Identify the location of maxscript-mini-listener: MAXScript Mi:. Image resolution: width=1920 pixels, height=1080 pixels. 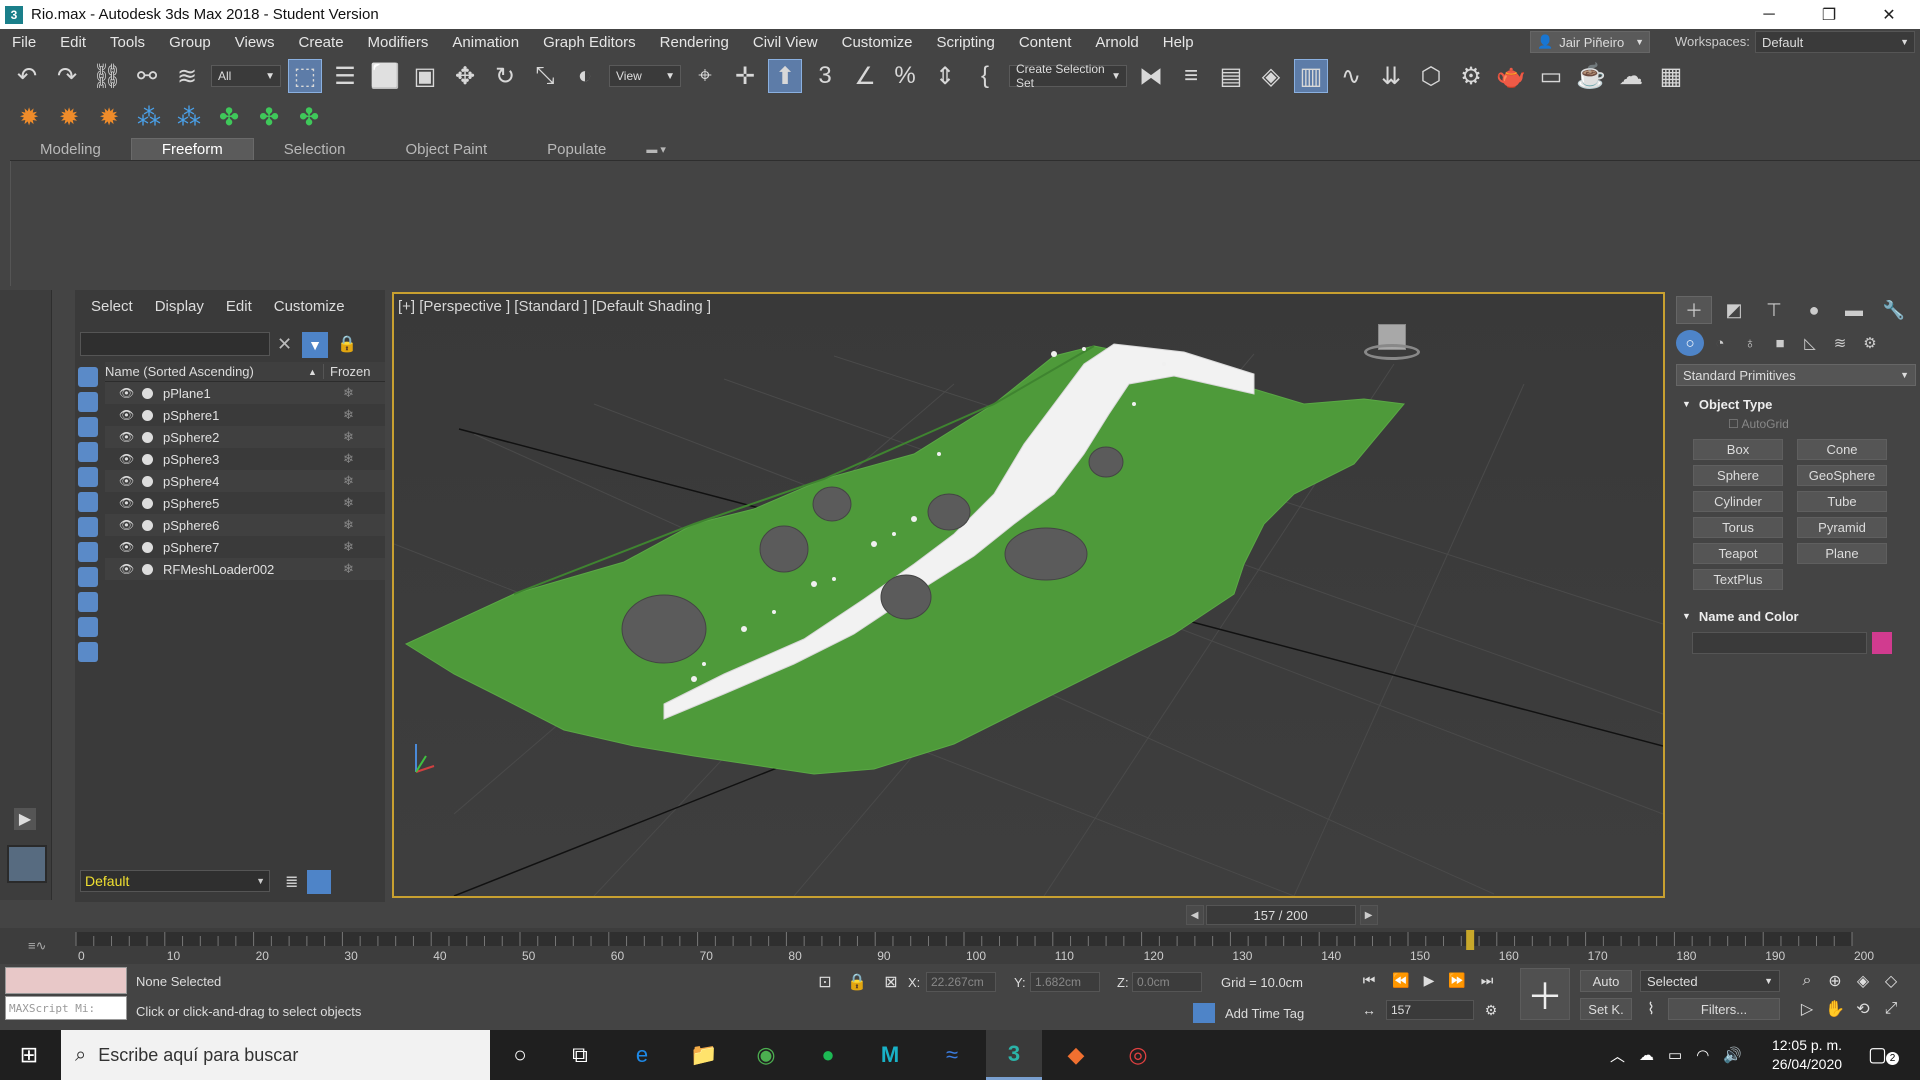
(66, 1008).